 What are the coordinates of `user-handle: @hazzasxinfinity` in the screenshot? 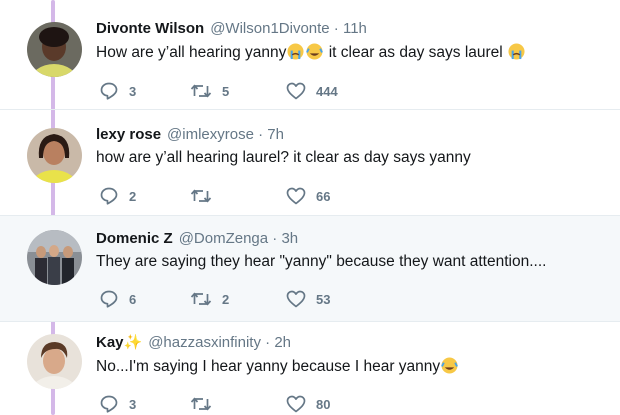 It's located at (204, 342).